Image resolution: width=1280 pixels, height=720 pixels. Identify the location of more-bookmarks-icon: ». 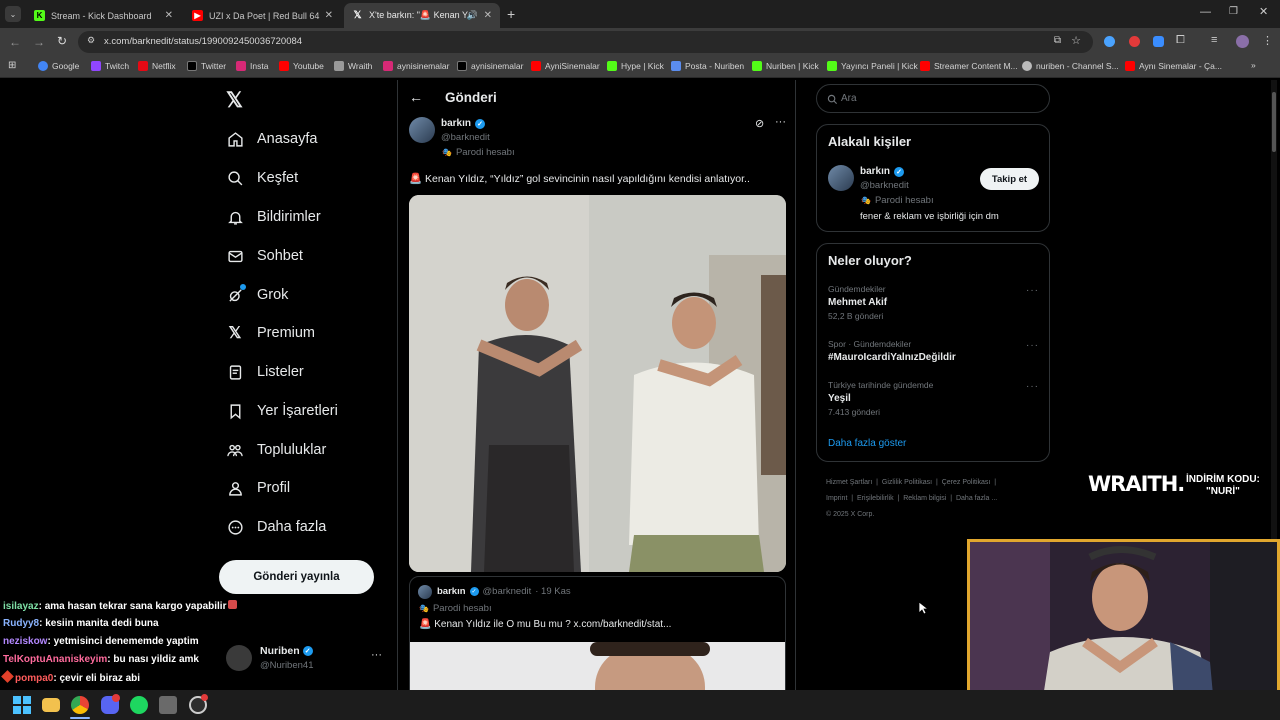
(1253, 65).